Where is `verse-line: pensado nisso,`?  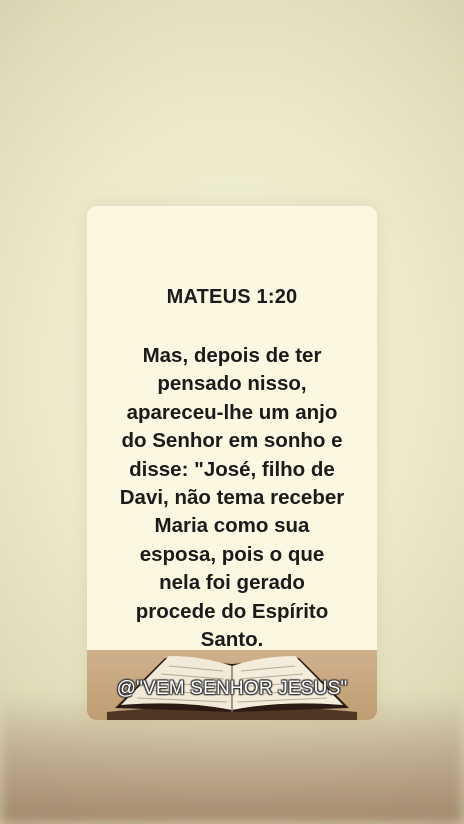
verse-line: pensado nisso, is located at coordinates (232, 384).